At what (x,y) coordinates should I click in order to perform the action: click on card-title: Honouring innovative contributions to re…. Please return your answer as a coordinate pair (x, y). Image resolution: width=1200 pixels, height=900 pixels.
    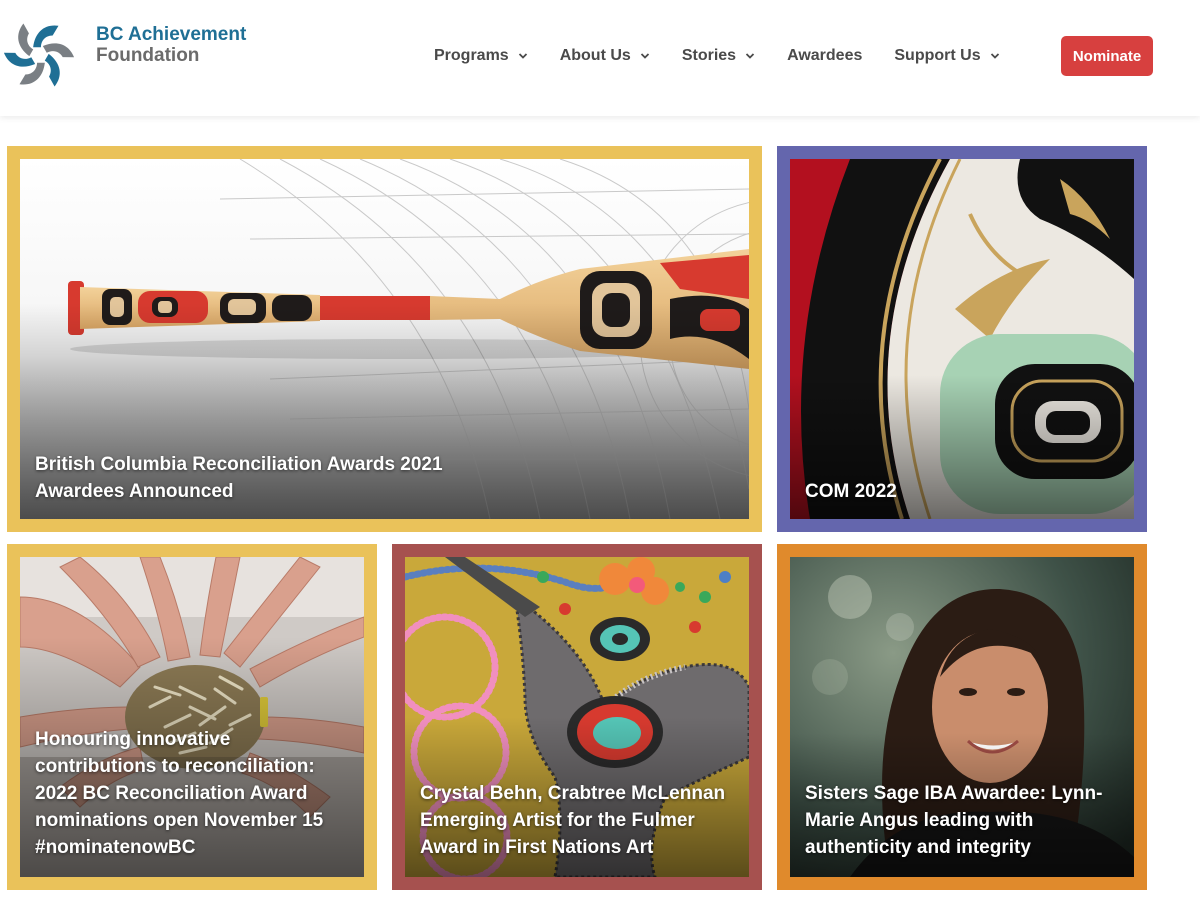
    Looking at the image, I should click on (179, 793).